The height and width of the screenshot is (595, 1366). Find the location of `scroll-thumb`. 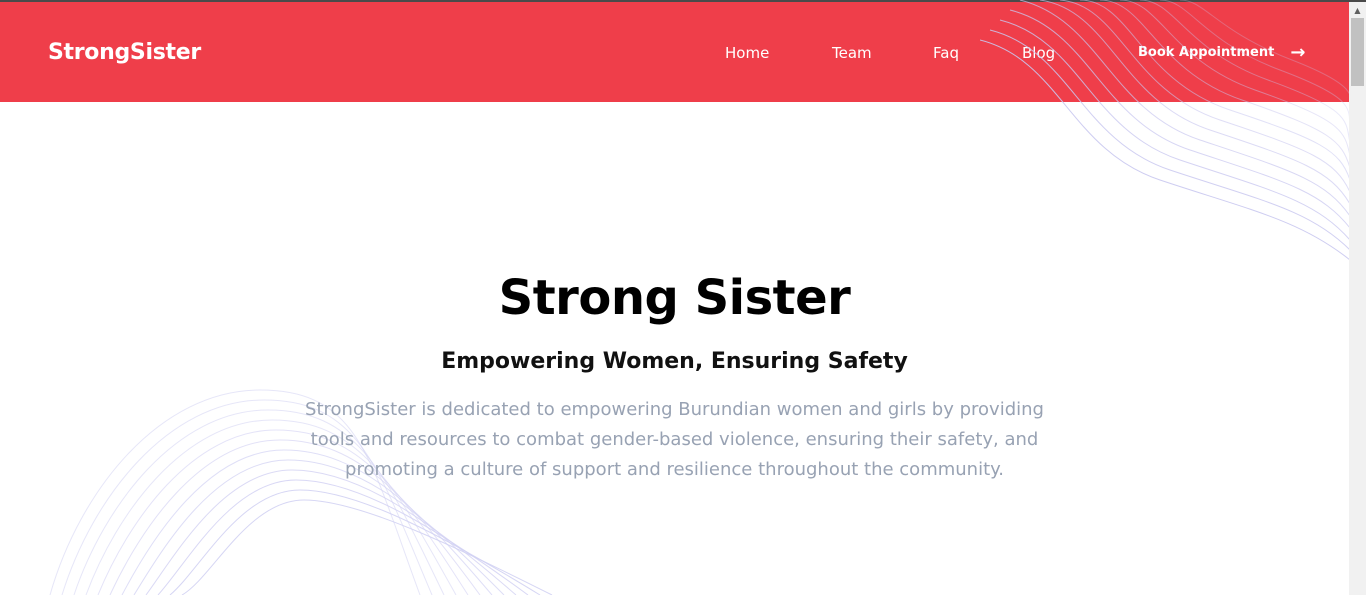

scroll-thumb is located at coordinates (1357, 52).